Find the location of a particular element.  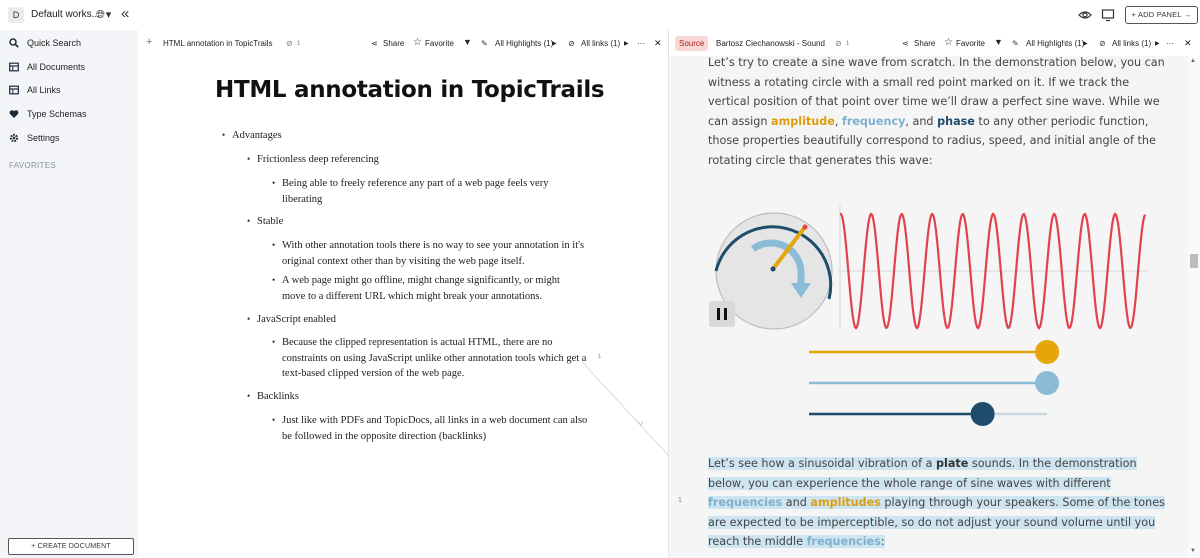

scroll-down-icon: ▼ is located at coordinates (1193, 551).